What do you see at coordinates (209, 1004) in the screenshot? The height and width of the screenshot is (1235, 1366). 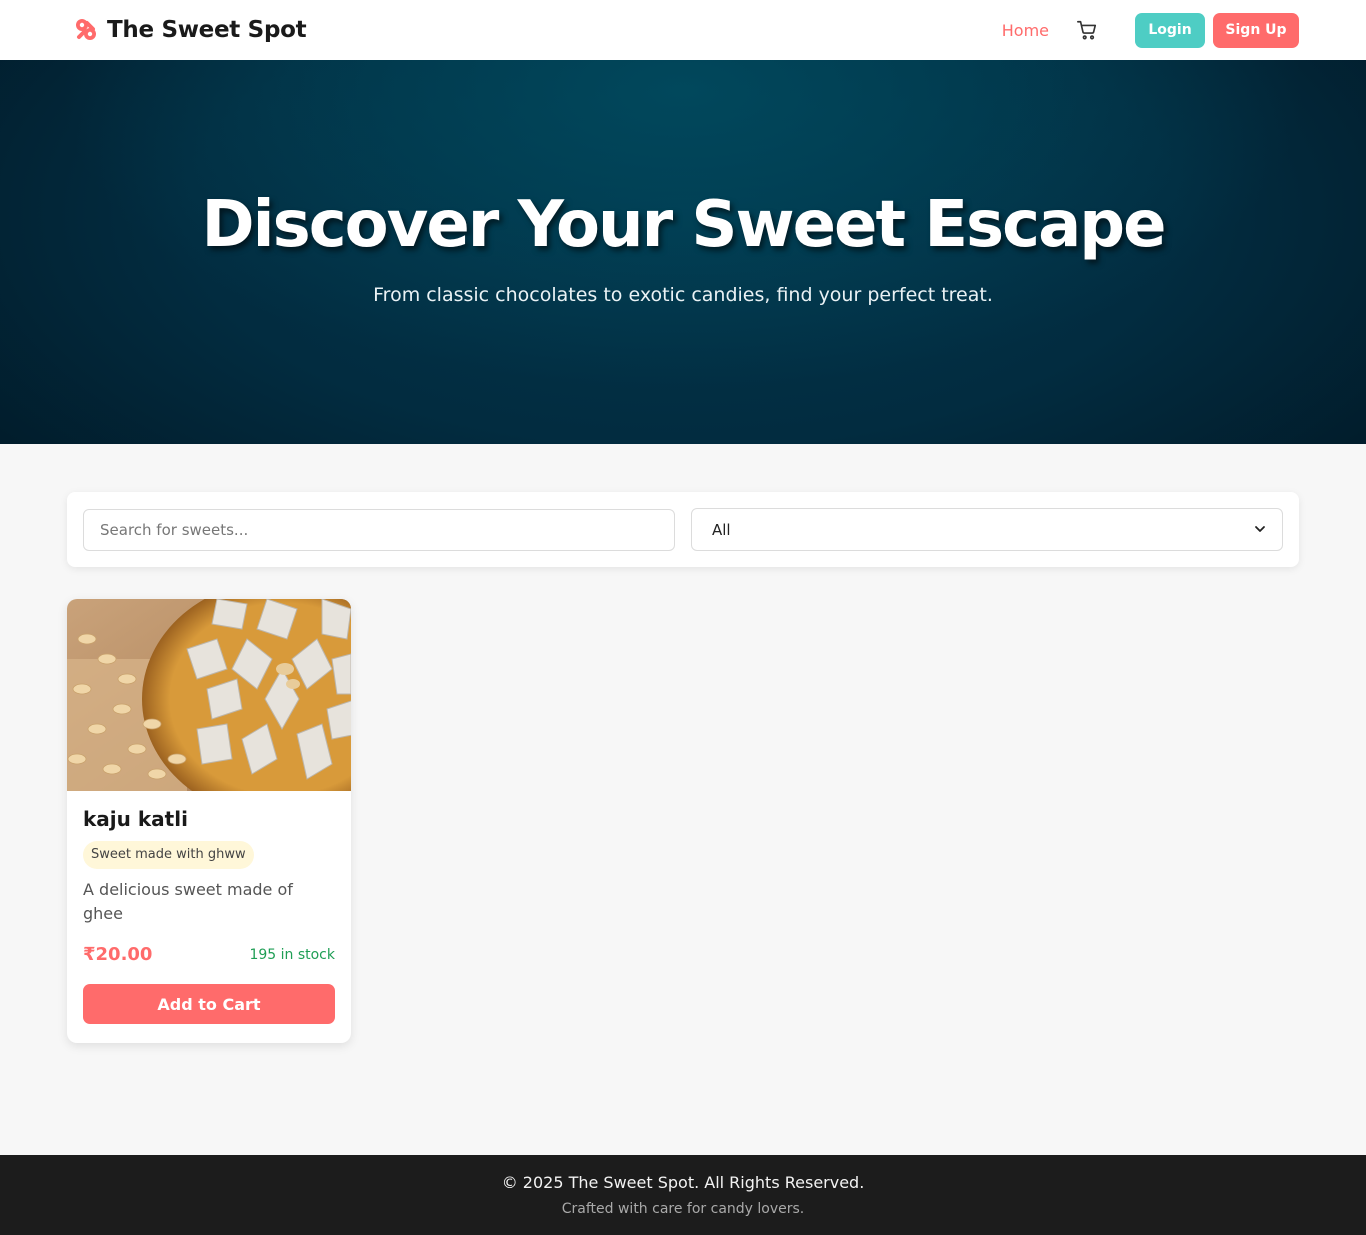 I see `add-to-cart-button: Add to Cart` at bounding box center [209, 1004].